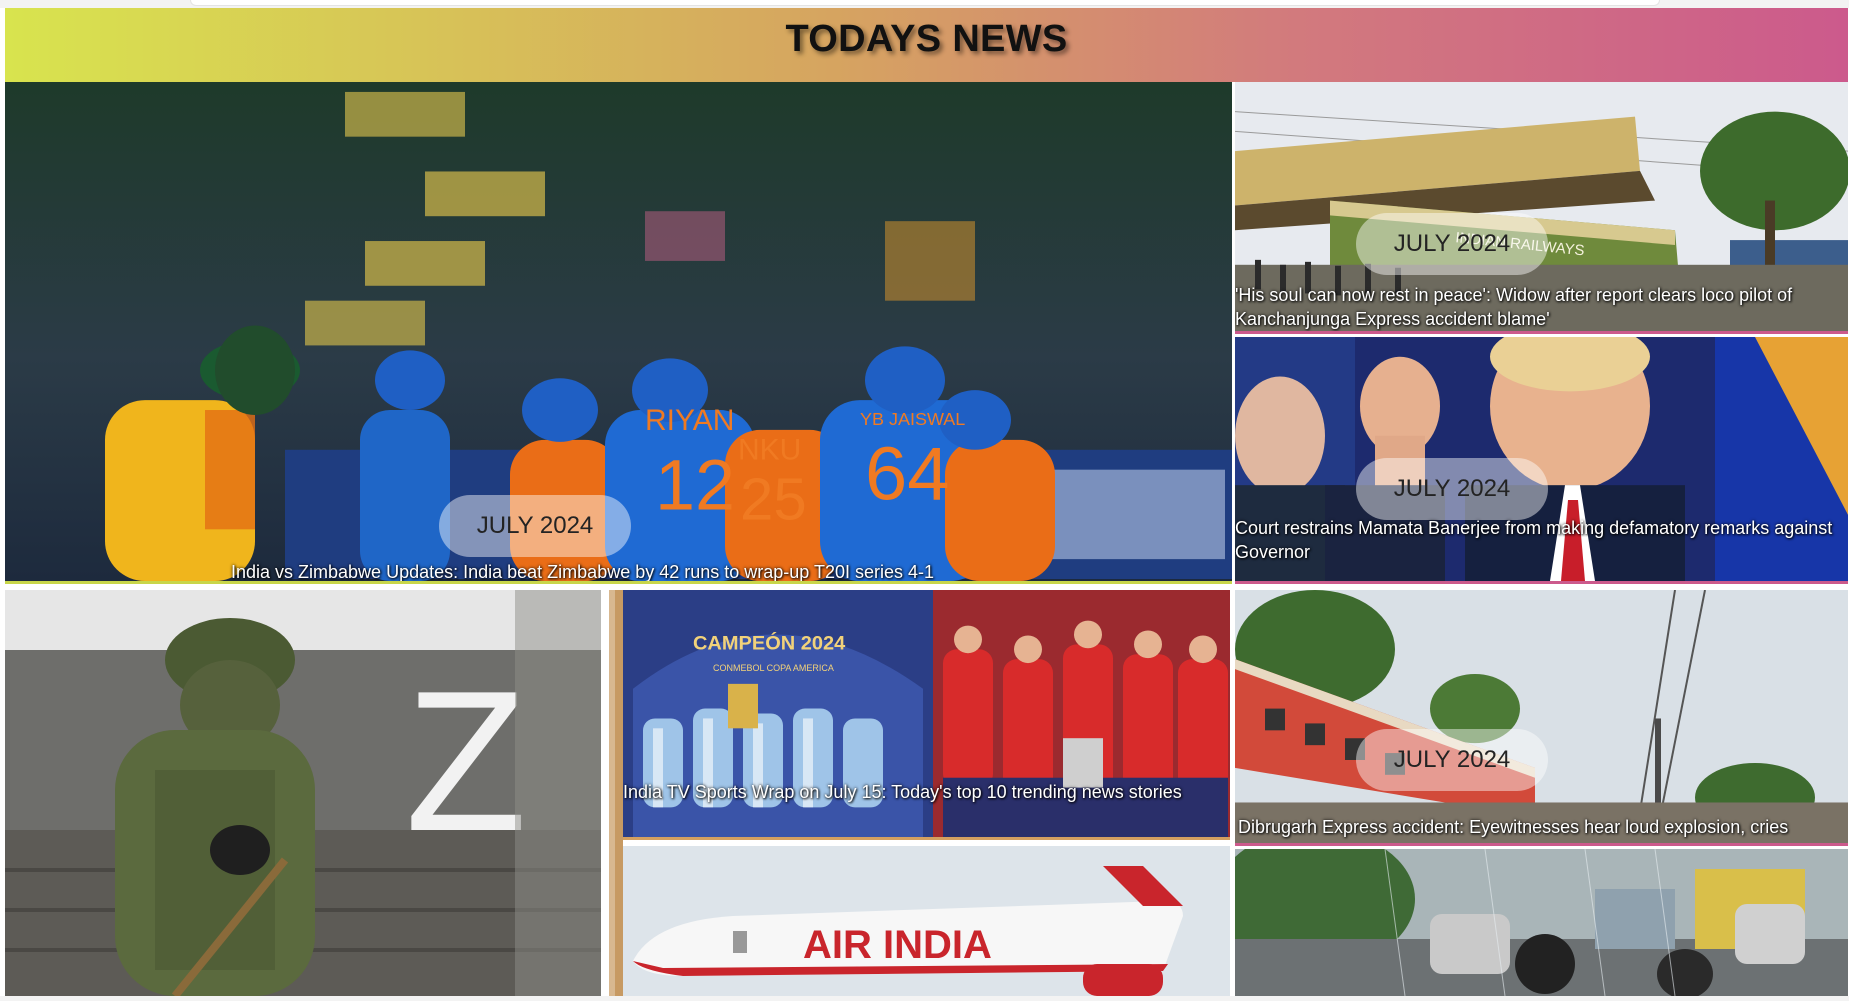  I want to click on derailed-train-image, so click(1541, 716).